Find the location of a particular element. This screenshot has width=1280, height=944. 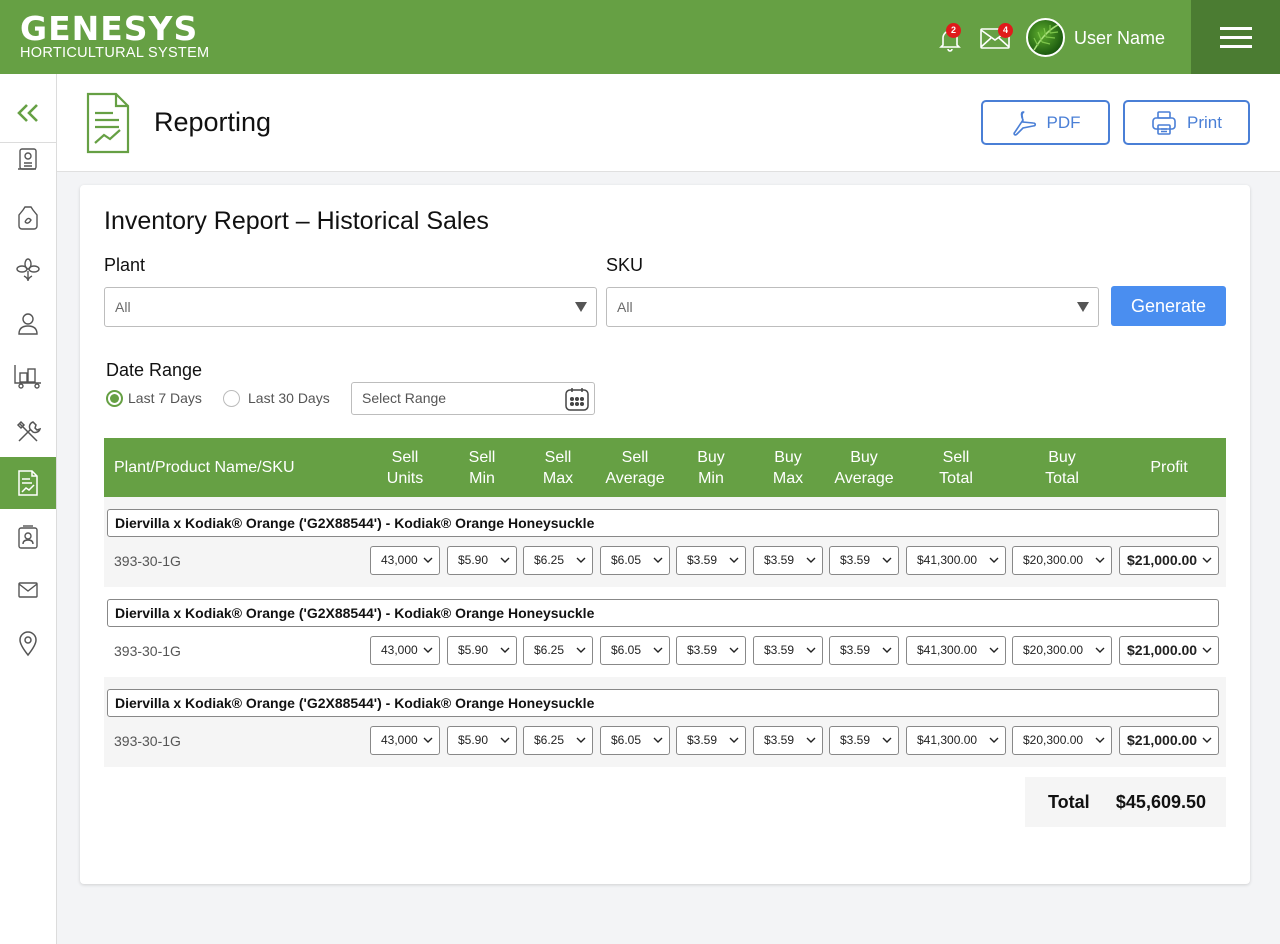

last-30-days-label: Last 30 Days is located at coordinates (289, 398).